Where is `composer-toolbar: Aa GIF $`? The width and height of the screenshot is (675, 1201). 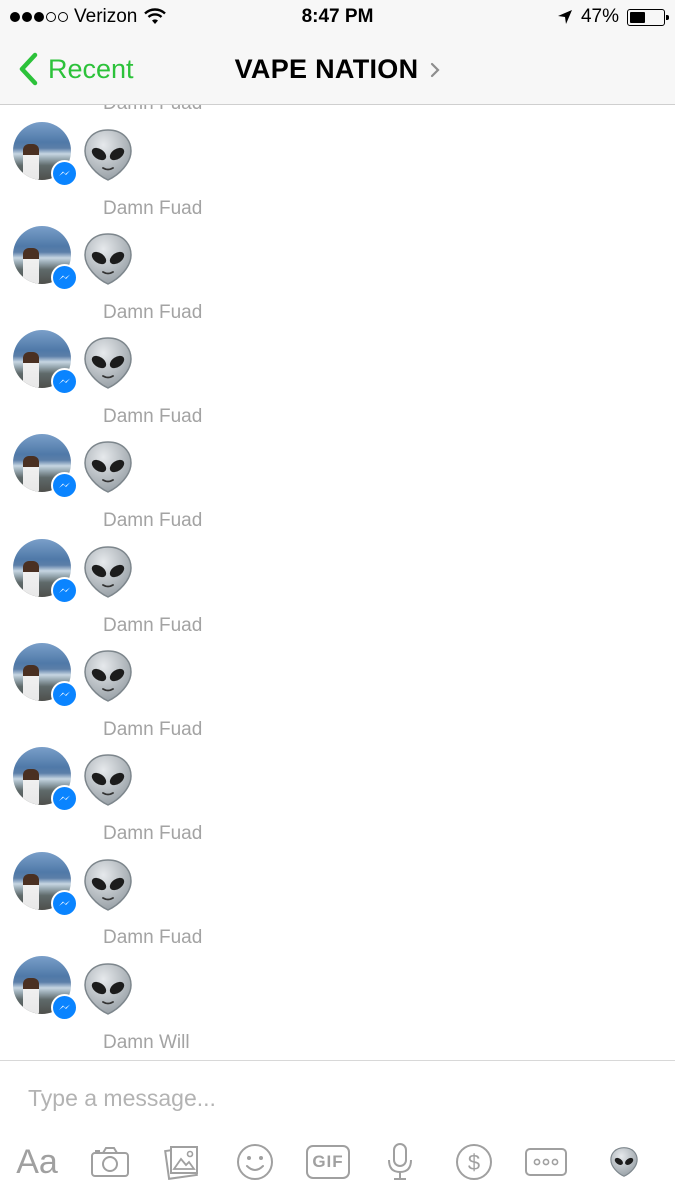 composer-toolbar: Aa GIF $ is located at coordinates (337, 1164).